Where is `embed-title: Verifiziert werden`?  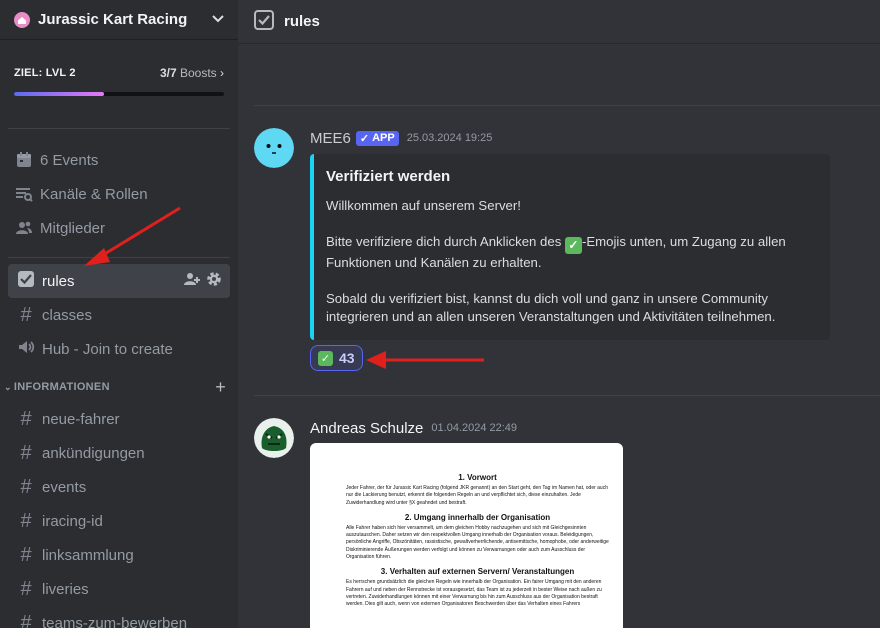 embed-title: Verifiziert werden is located at coordinates (388, 176).